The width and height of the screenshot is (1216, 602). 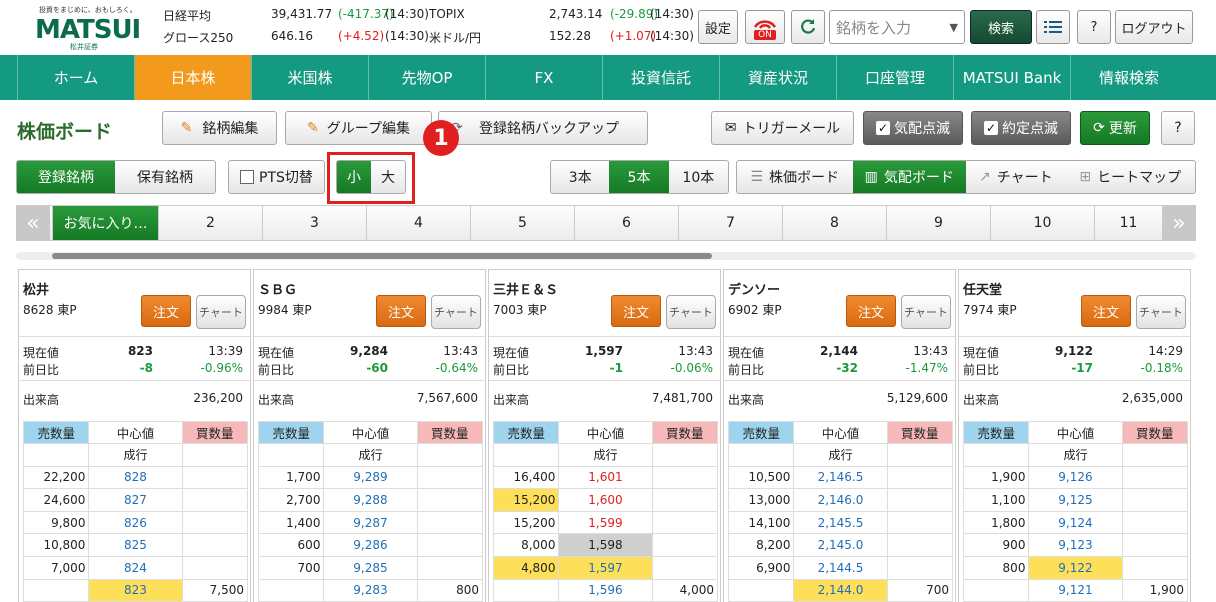 I want to click on group-tab: 2, so click(x=210, y=223).